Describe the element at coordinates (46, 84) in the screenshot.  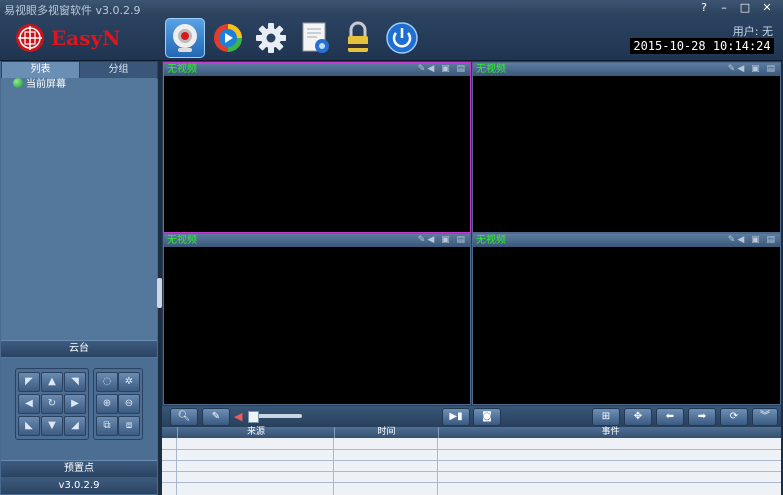
I see `tree-item-label: 当前屏幕` at that location.